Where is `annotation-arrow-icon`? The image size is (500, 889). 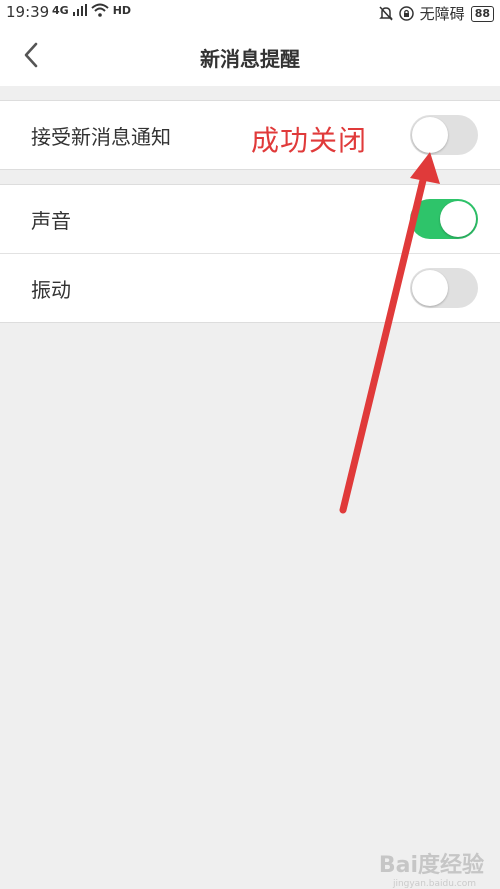
annotation-arrow-icon is located at coordinates (389, 333).